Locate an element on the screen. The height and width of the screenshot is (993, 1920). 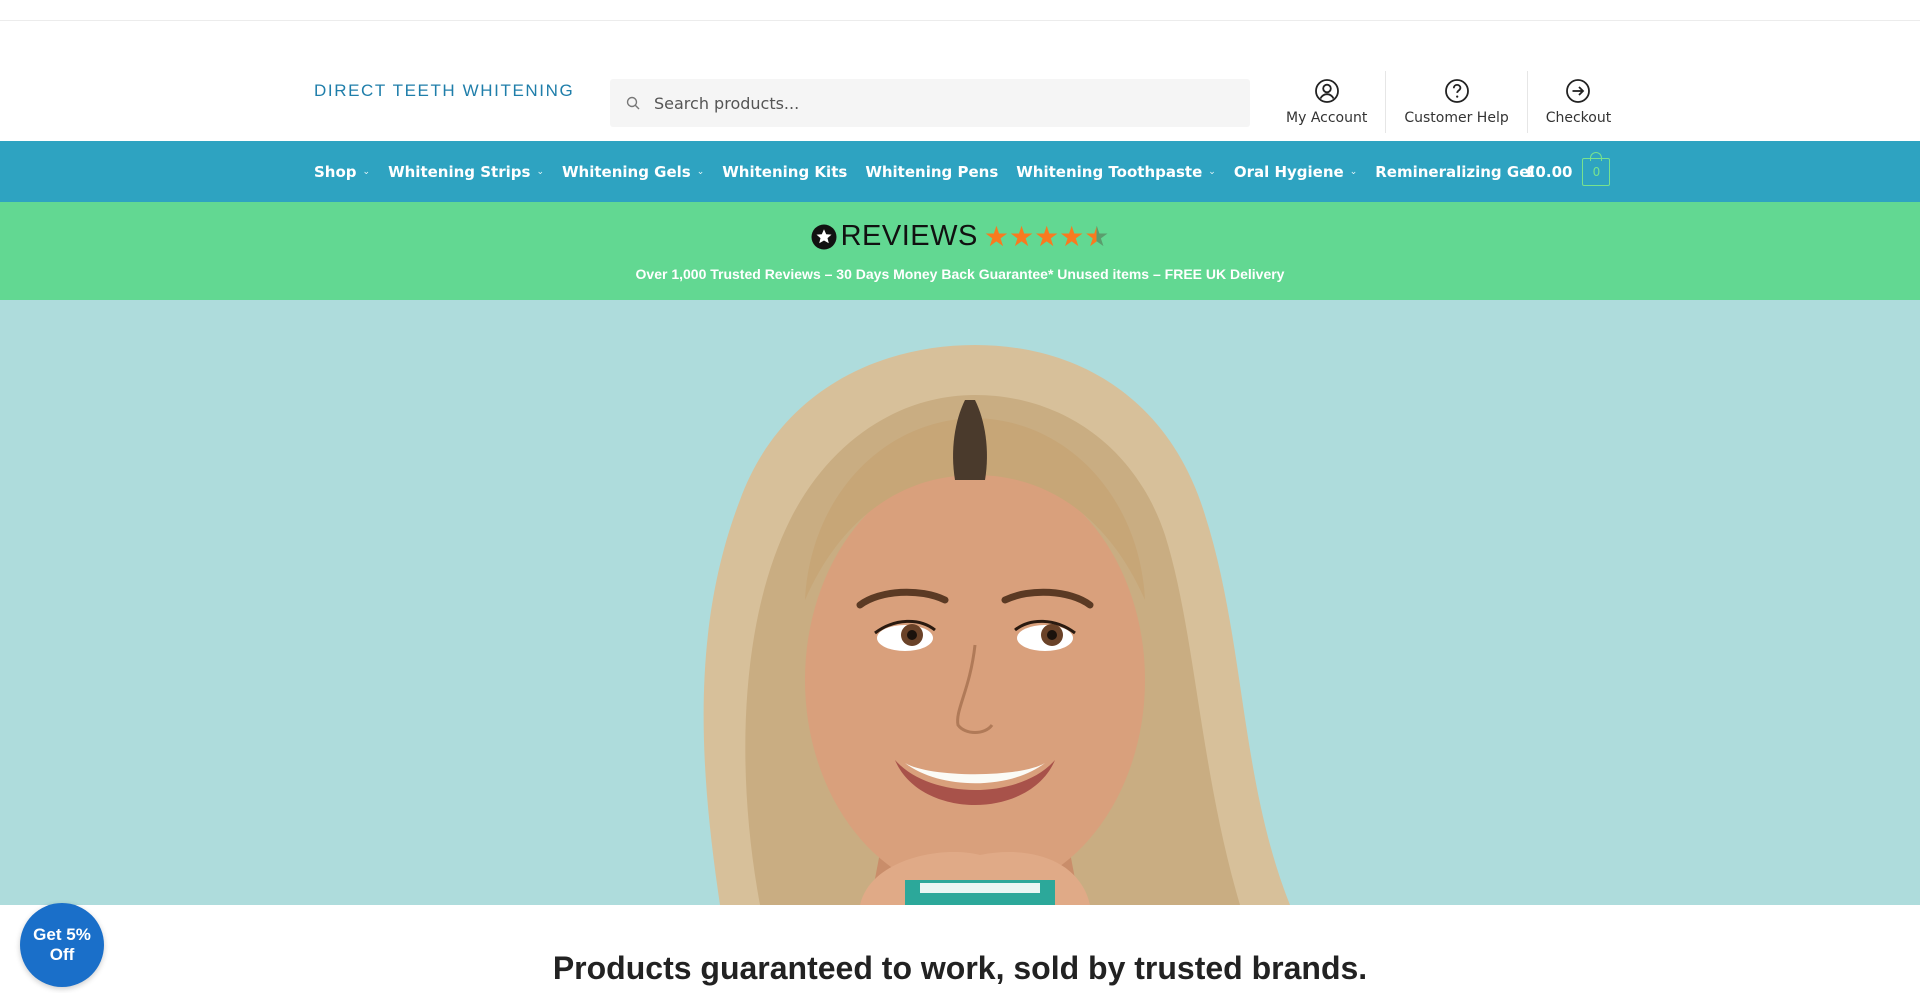
checkout-link: Checkout is located at coordinates (1578, 102).